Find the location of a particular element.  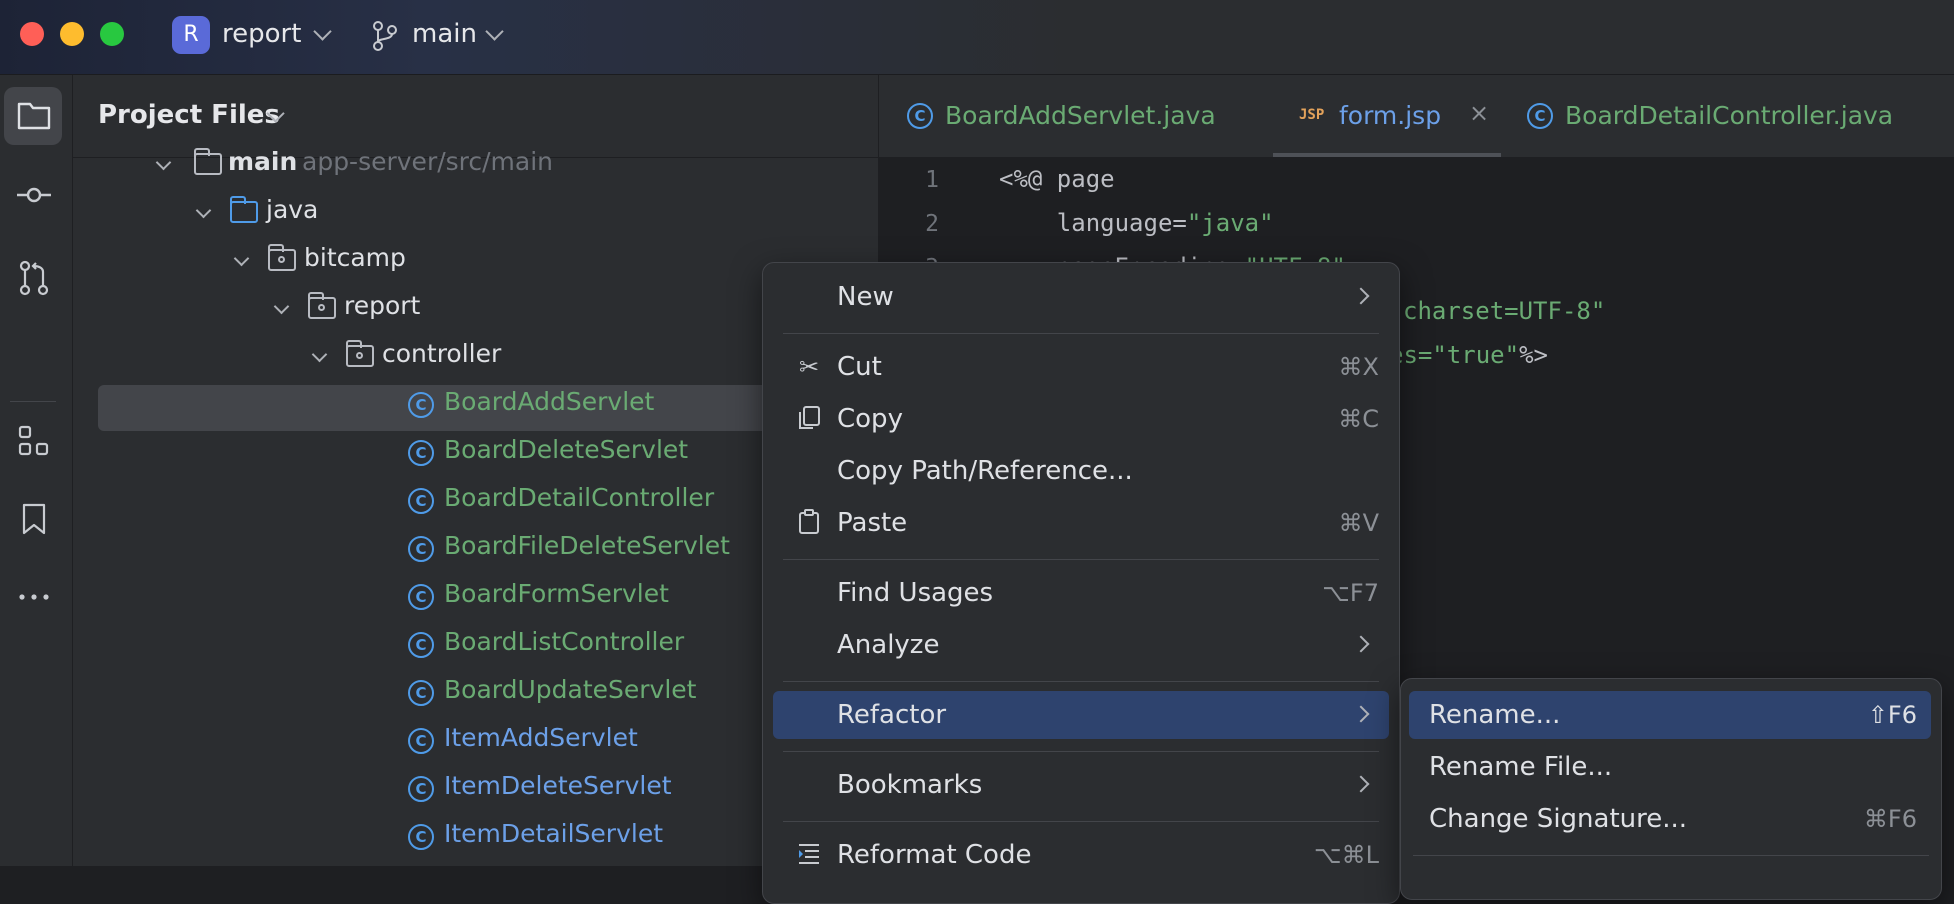

tree-row: C BoardUpdateServlet is located at coordinates (488, 696).